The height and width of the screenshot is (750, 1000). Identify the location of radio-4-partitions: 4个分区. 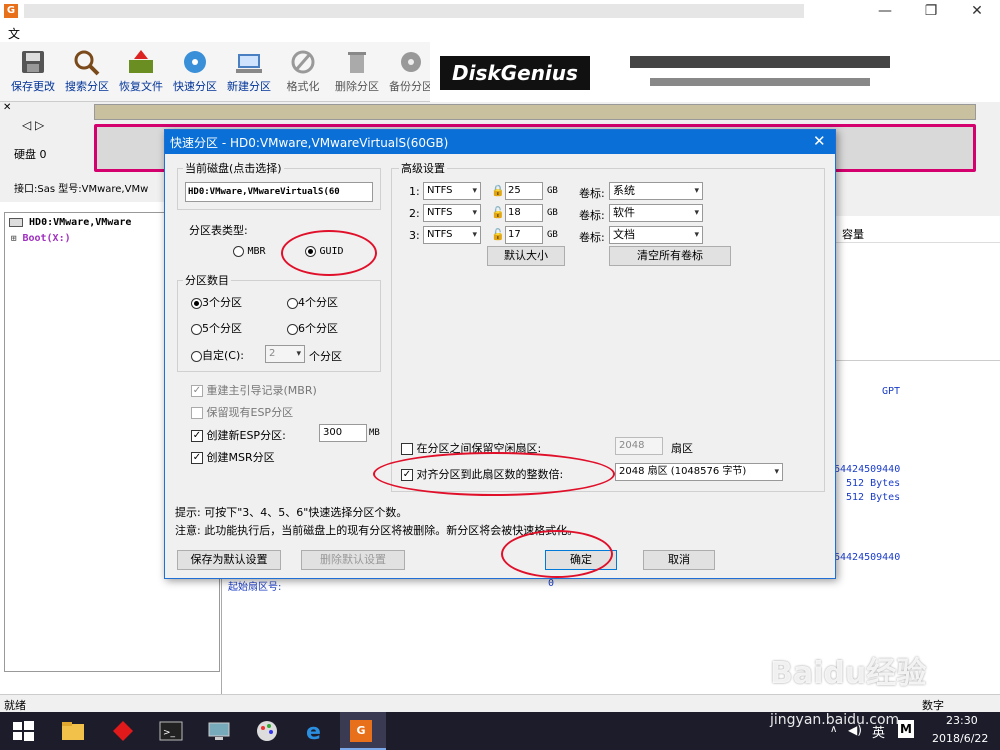
(312, 302).